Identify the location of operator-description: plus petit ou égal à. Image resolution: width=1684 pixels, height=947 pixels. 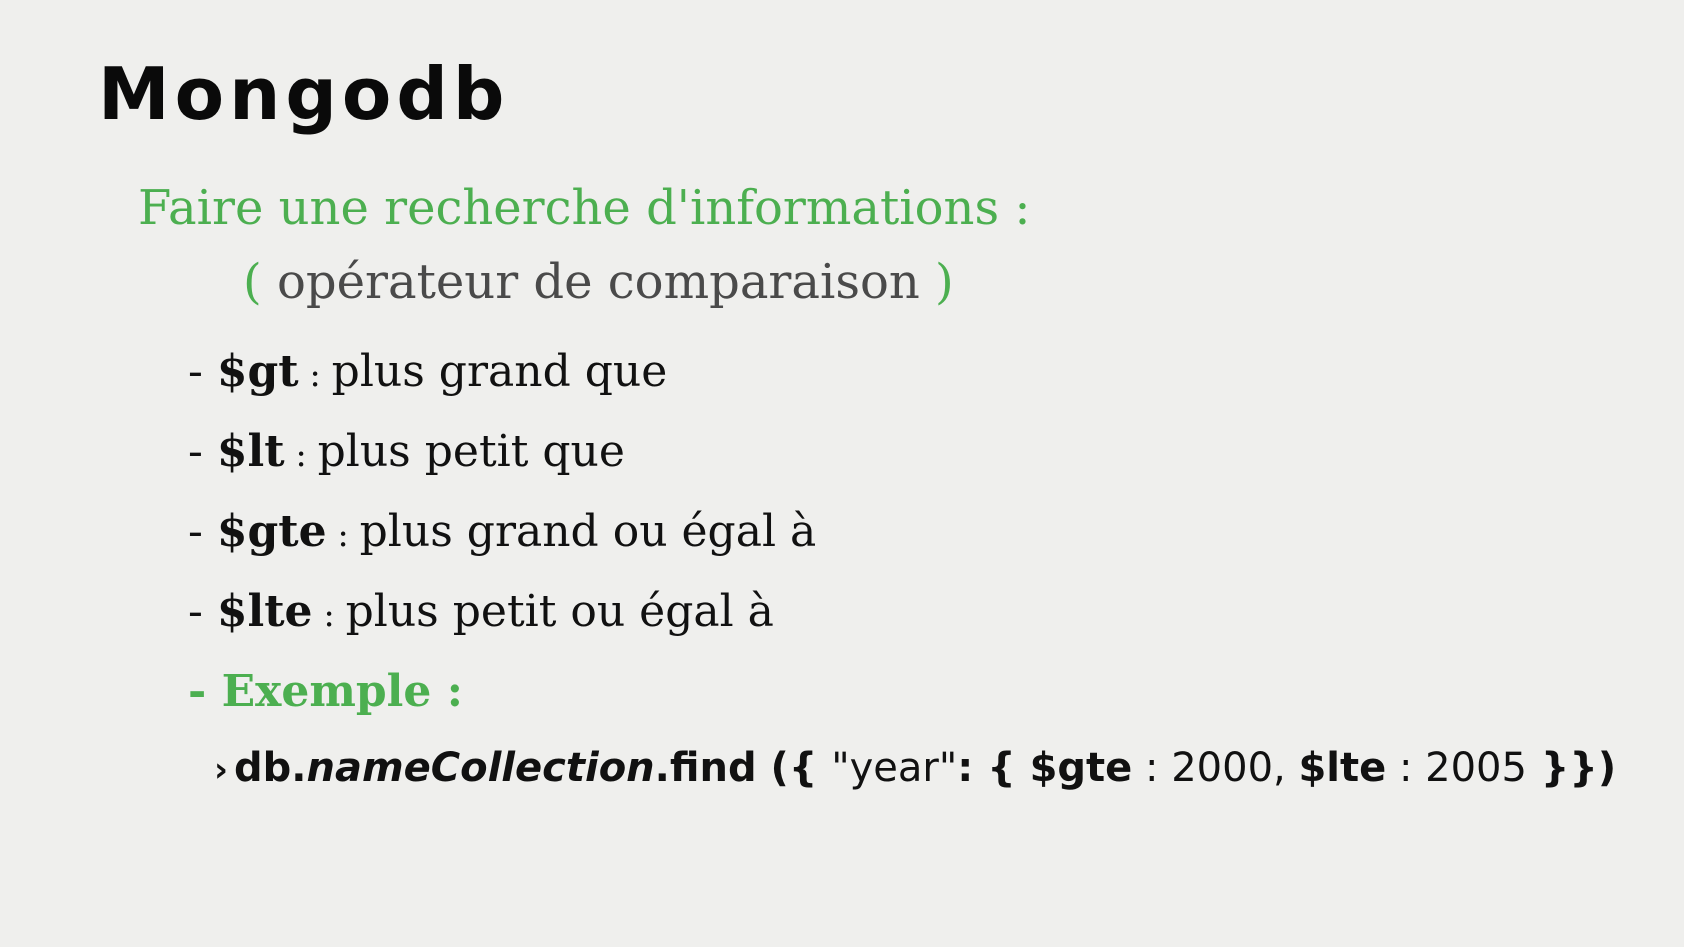
(559, 611).